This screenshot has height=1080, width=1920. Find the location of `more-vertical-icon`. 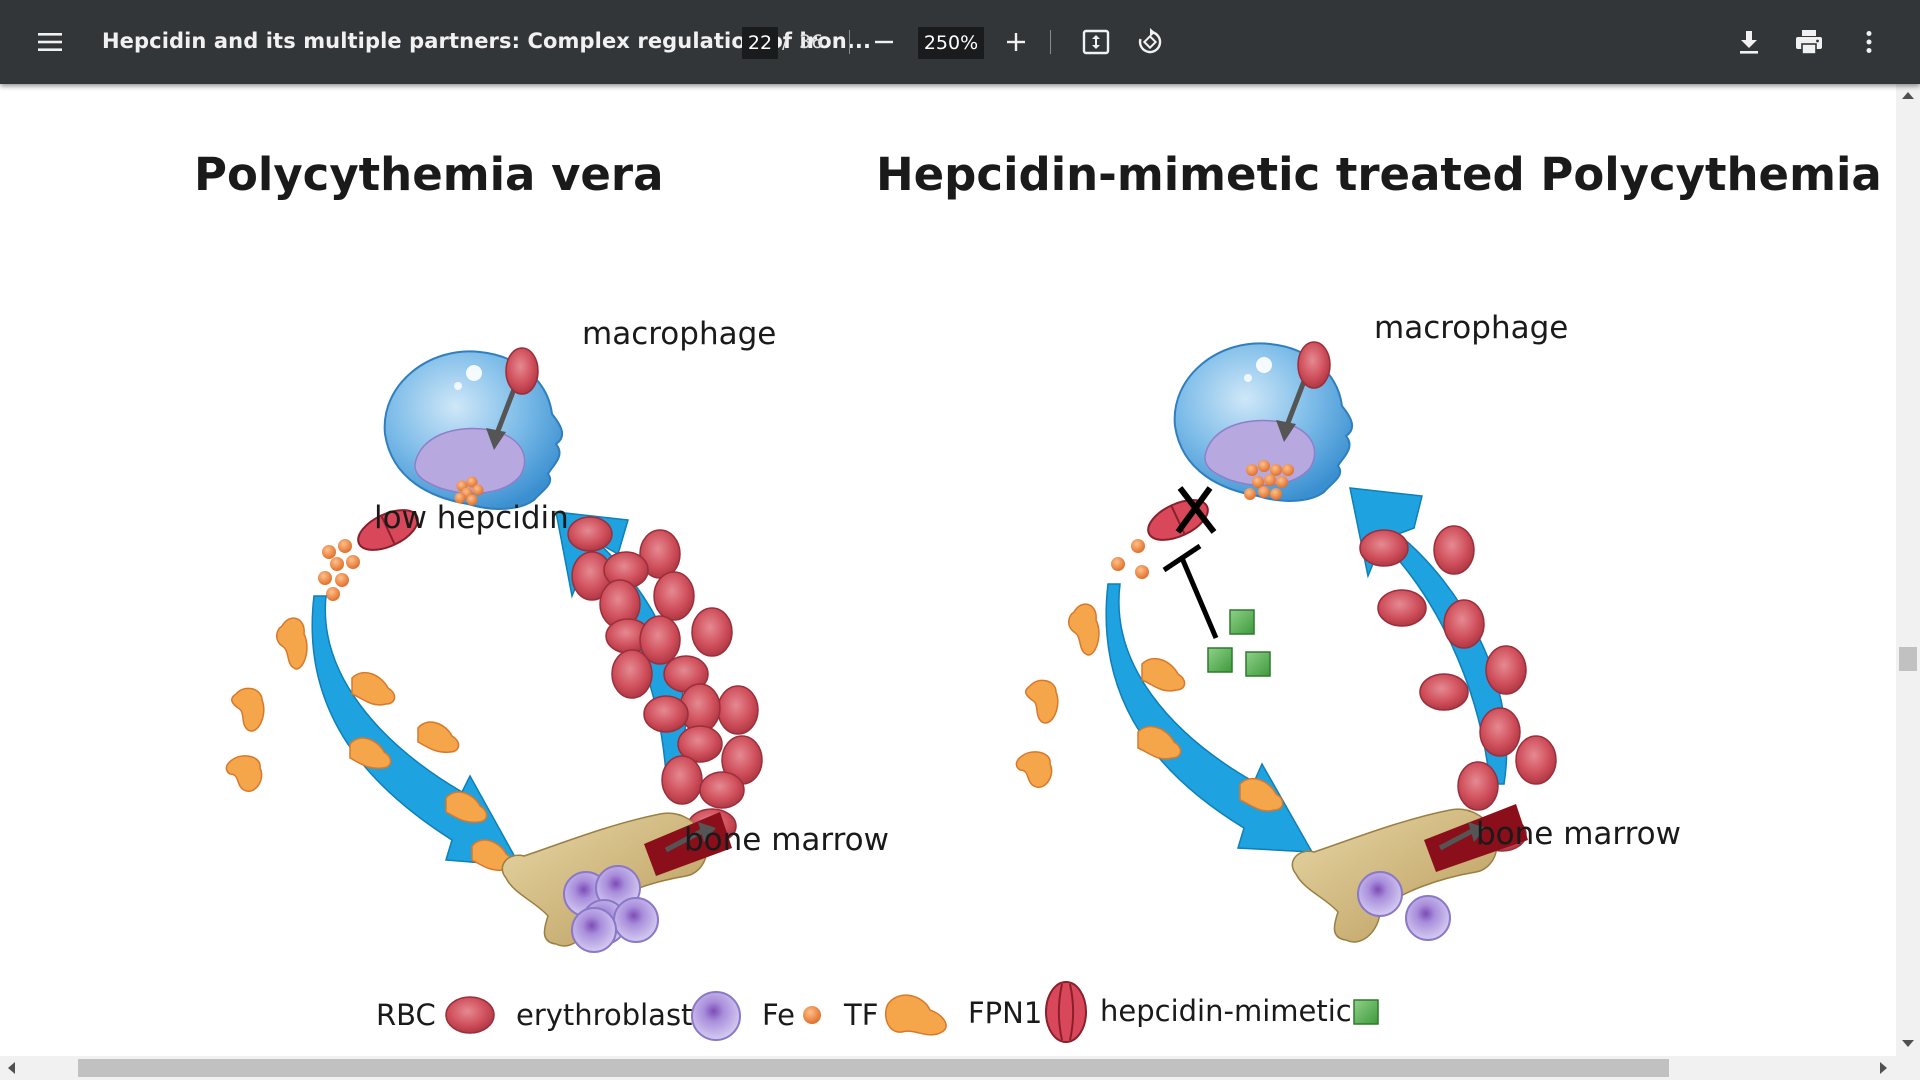

more-vertical-icon is located at coordinates (1869, 42).